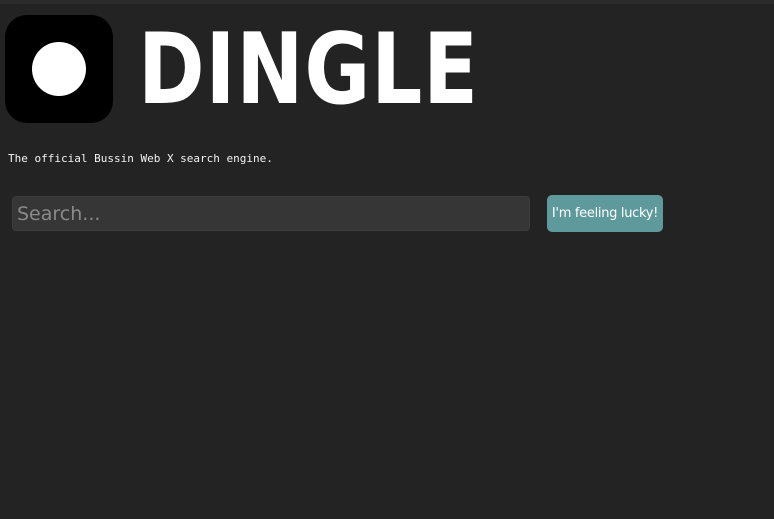 The image size is (774, 519). I want to click on logo-dot, so click(59, 69).